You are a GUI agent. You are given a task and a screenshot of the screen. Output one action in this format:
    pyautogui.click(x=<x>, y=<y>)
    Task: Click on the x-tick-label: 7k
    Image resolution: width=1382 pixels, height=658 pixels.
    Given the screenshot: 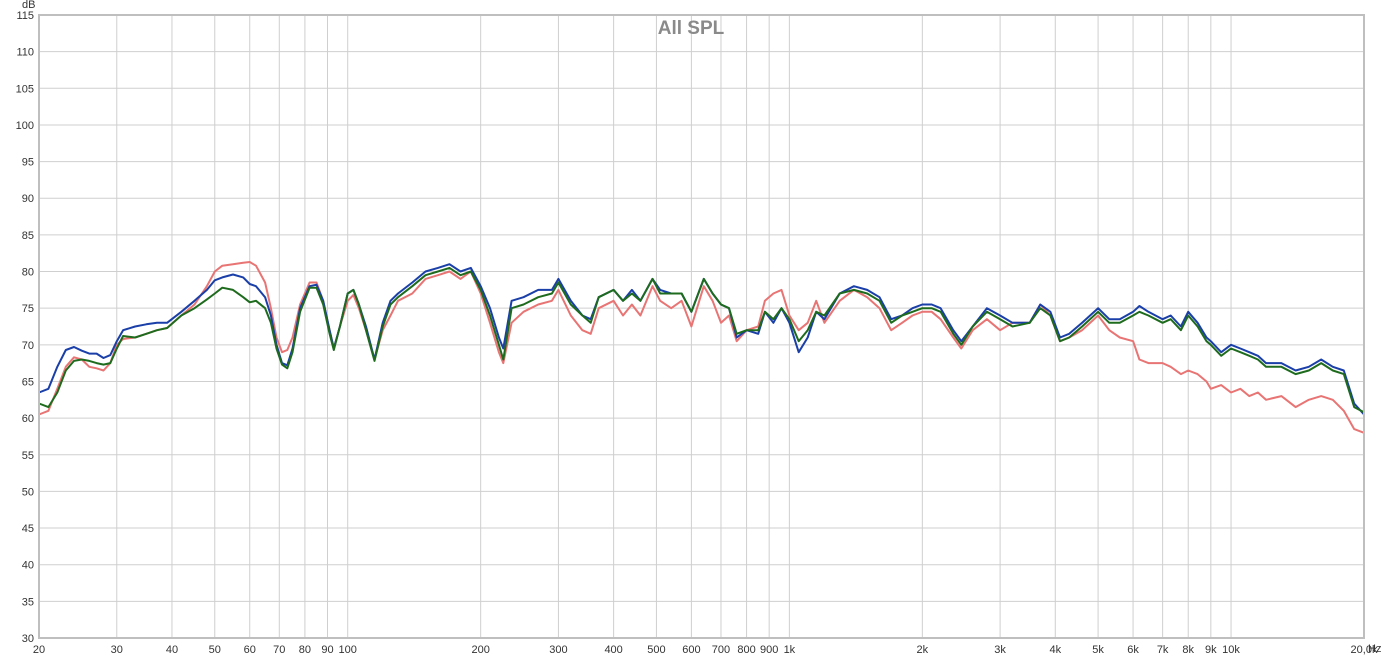 What is the action you would take?
    pyautogui.click(x=1163, y=650)
    